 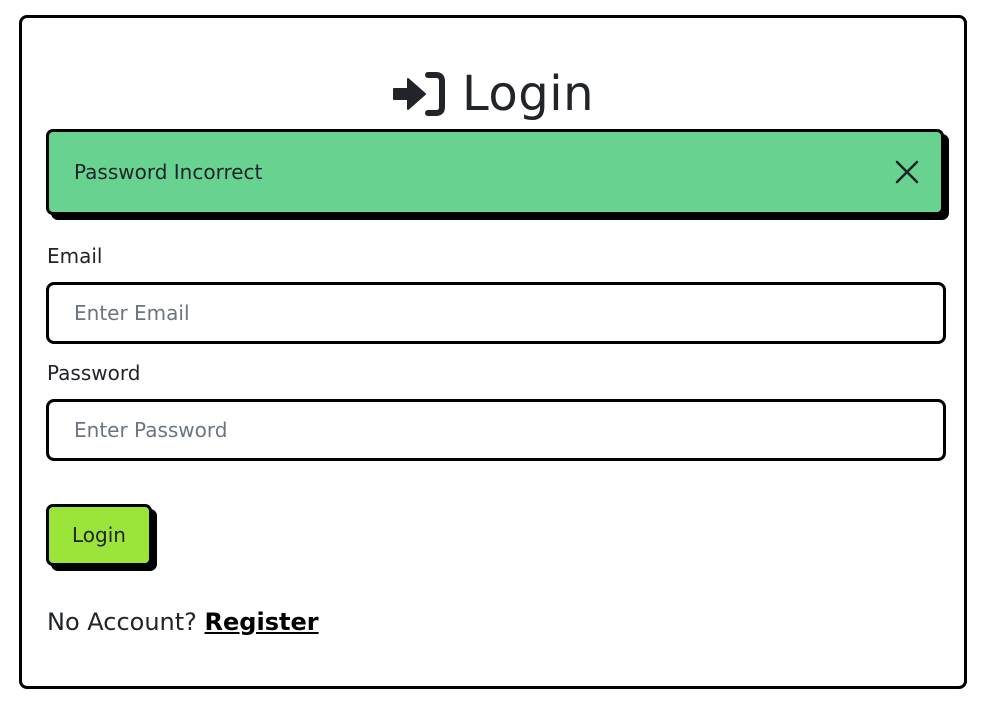 What do you see at coordinates (907, 172) in the screenshot?
I see `close-icon` at bounding box center [907, 172].